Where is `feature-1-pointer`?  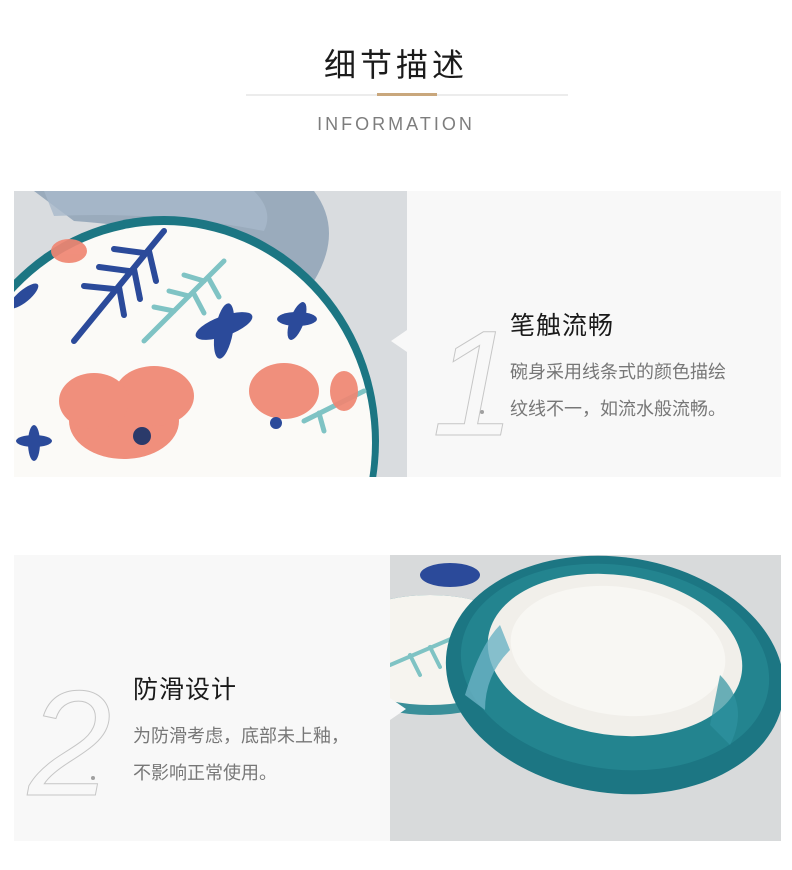 feature-1-pointer is located at coordinates (399, 341).